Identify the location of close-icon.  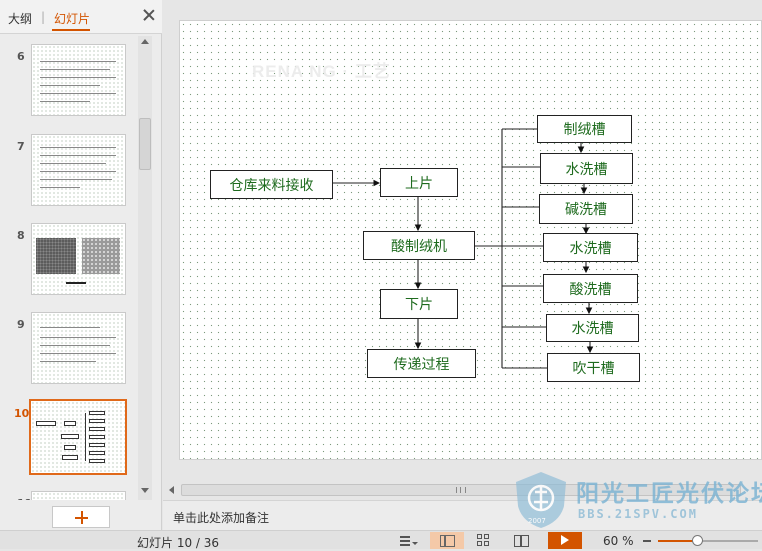
(149, 15).